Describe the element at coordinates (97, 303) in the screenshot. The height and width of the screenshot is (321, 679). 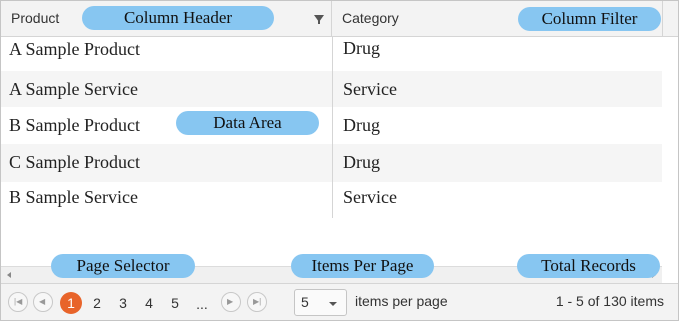
I see `page-2-button: 2` at that location.